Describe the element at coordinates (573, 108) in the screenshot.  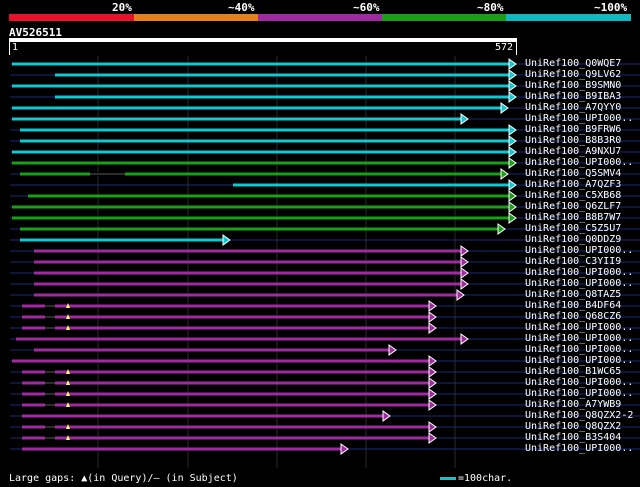
I see `hit-label-link: UniRef100_A7QYY0` at that location.